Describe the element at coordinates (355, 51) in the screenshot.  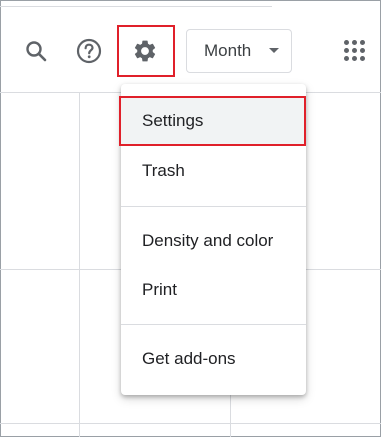
I see `apps-grid-icon` at that location.